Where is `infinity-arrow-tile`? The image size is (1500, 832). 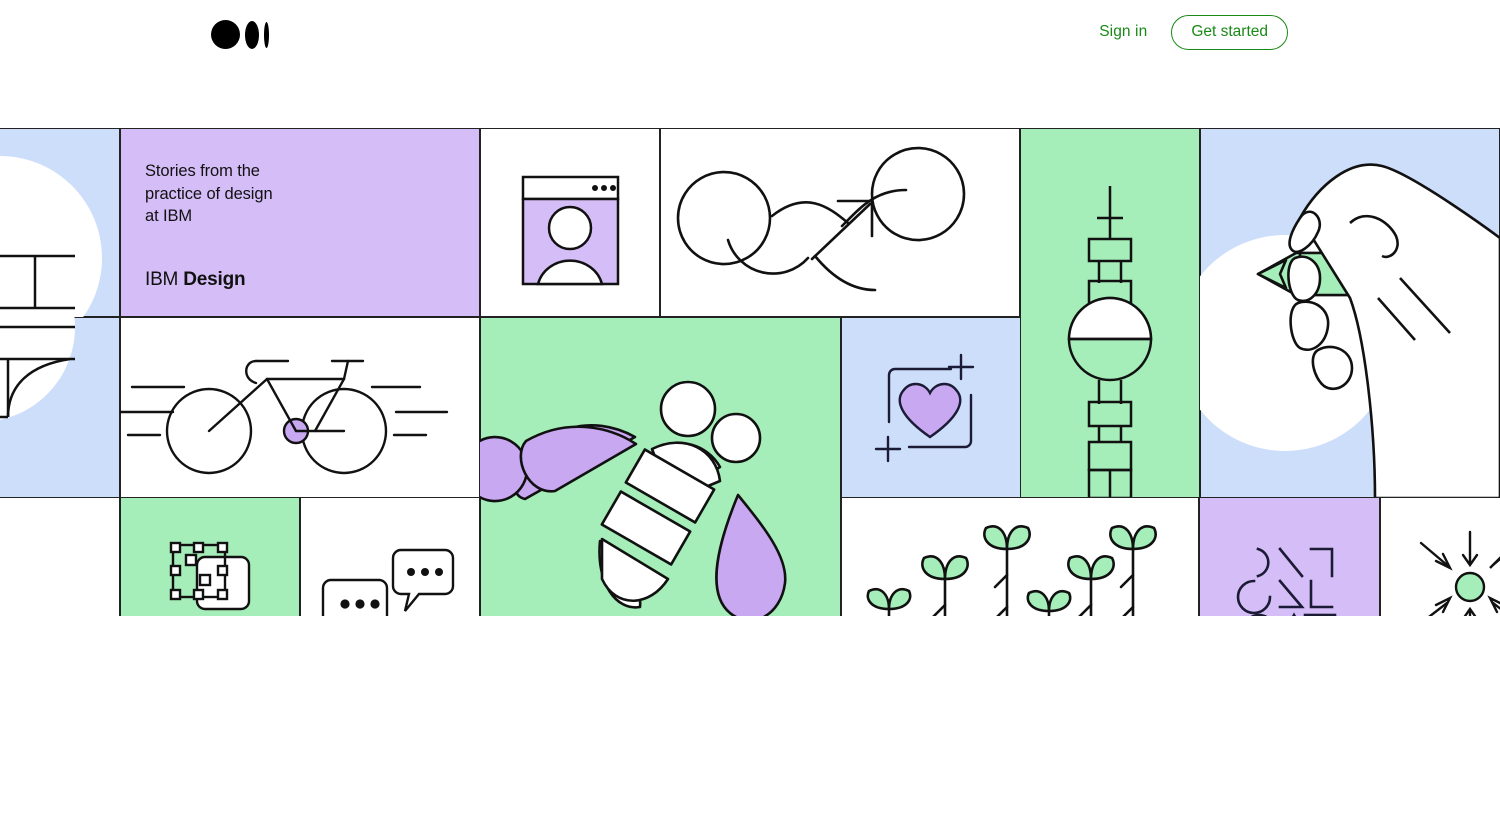
infinity-arrow-tile is located at coordinates (840, 222).